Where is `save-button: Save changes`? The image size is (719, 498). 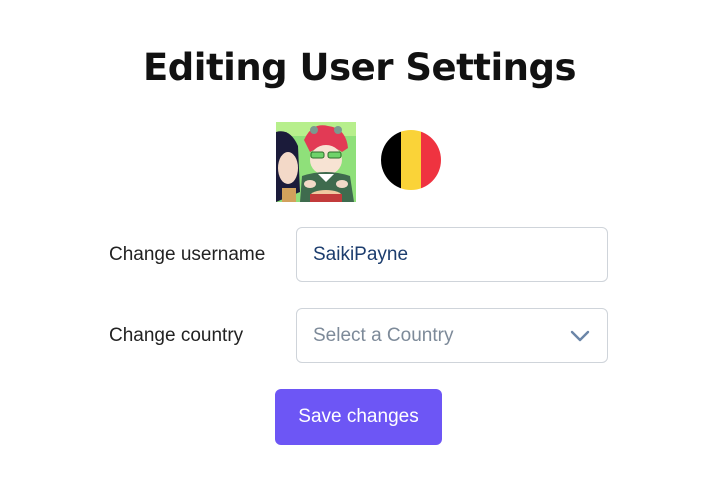
save-button: Save changes is located at coordinates (358, 417).